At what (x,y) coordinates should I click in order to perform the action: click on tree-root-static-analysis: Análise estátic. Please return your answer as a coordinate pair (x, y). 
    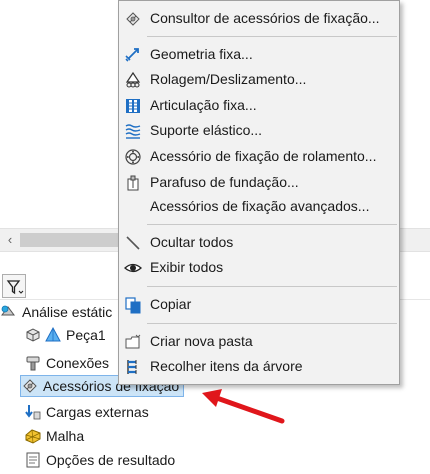
    Looking at the image, I should click on (56, 312).